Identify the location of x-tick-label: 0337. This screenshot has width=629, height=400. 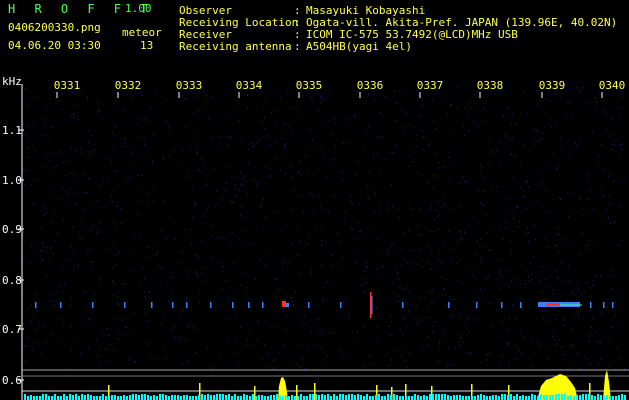
(430, 85).